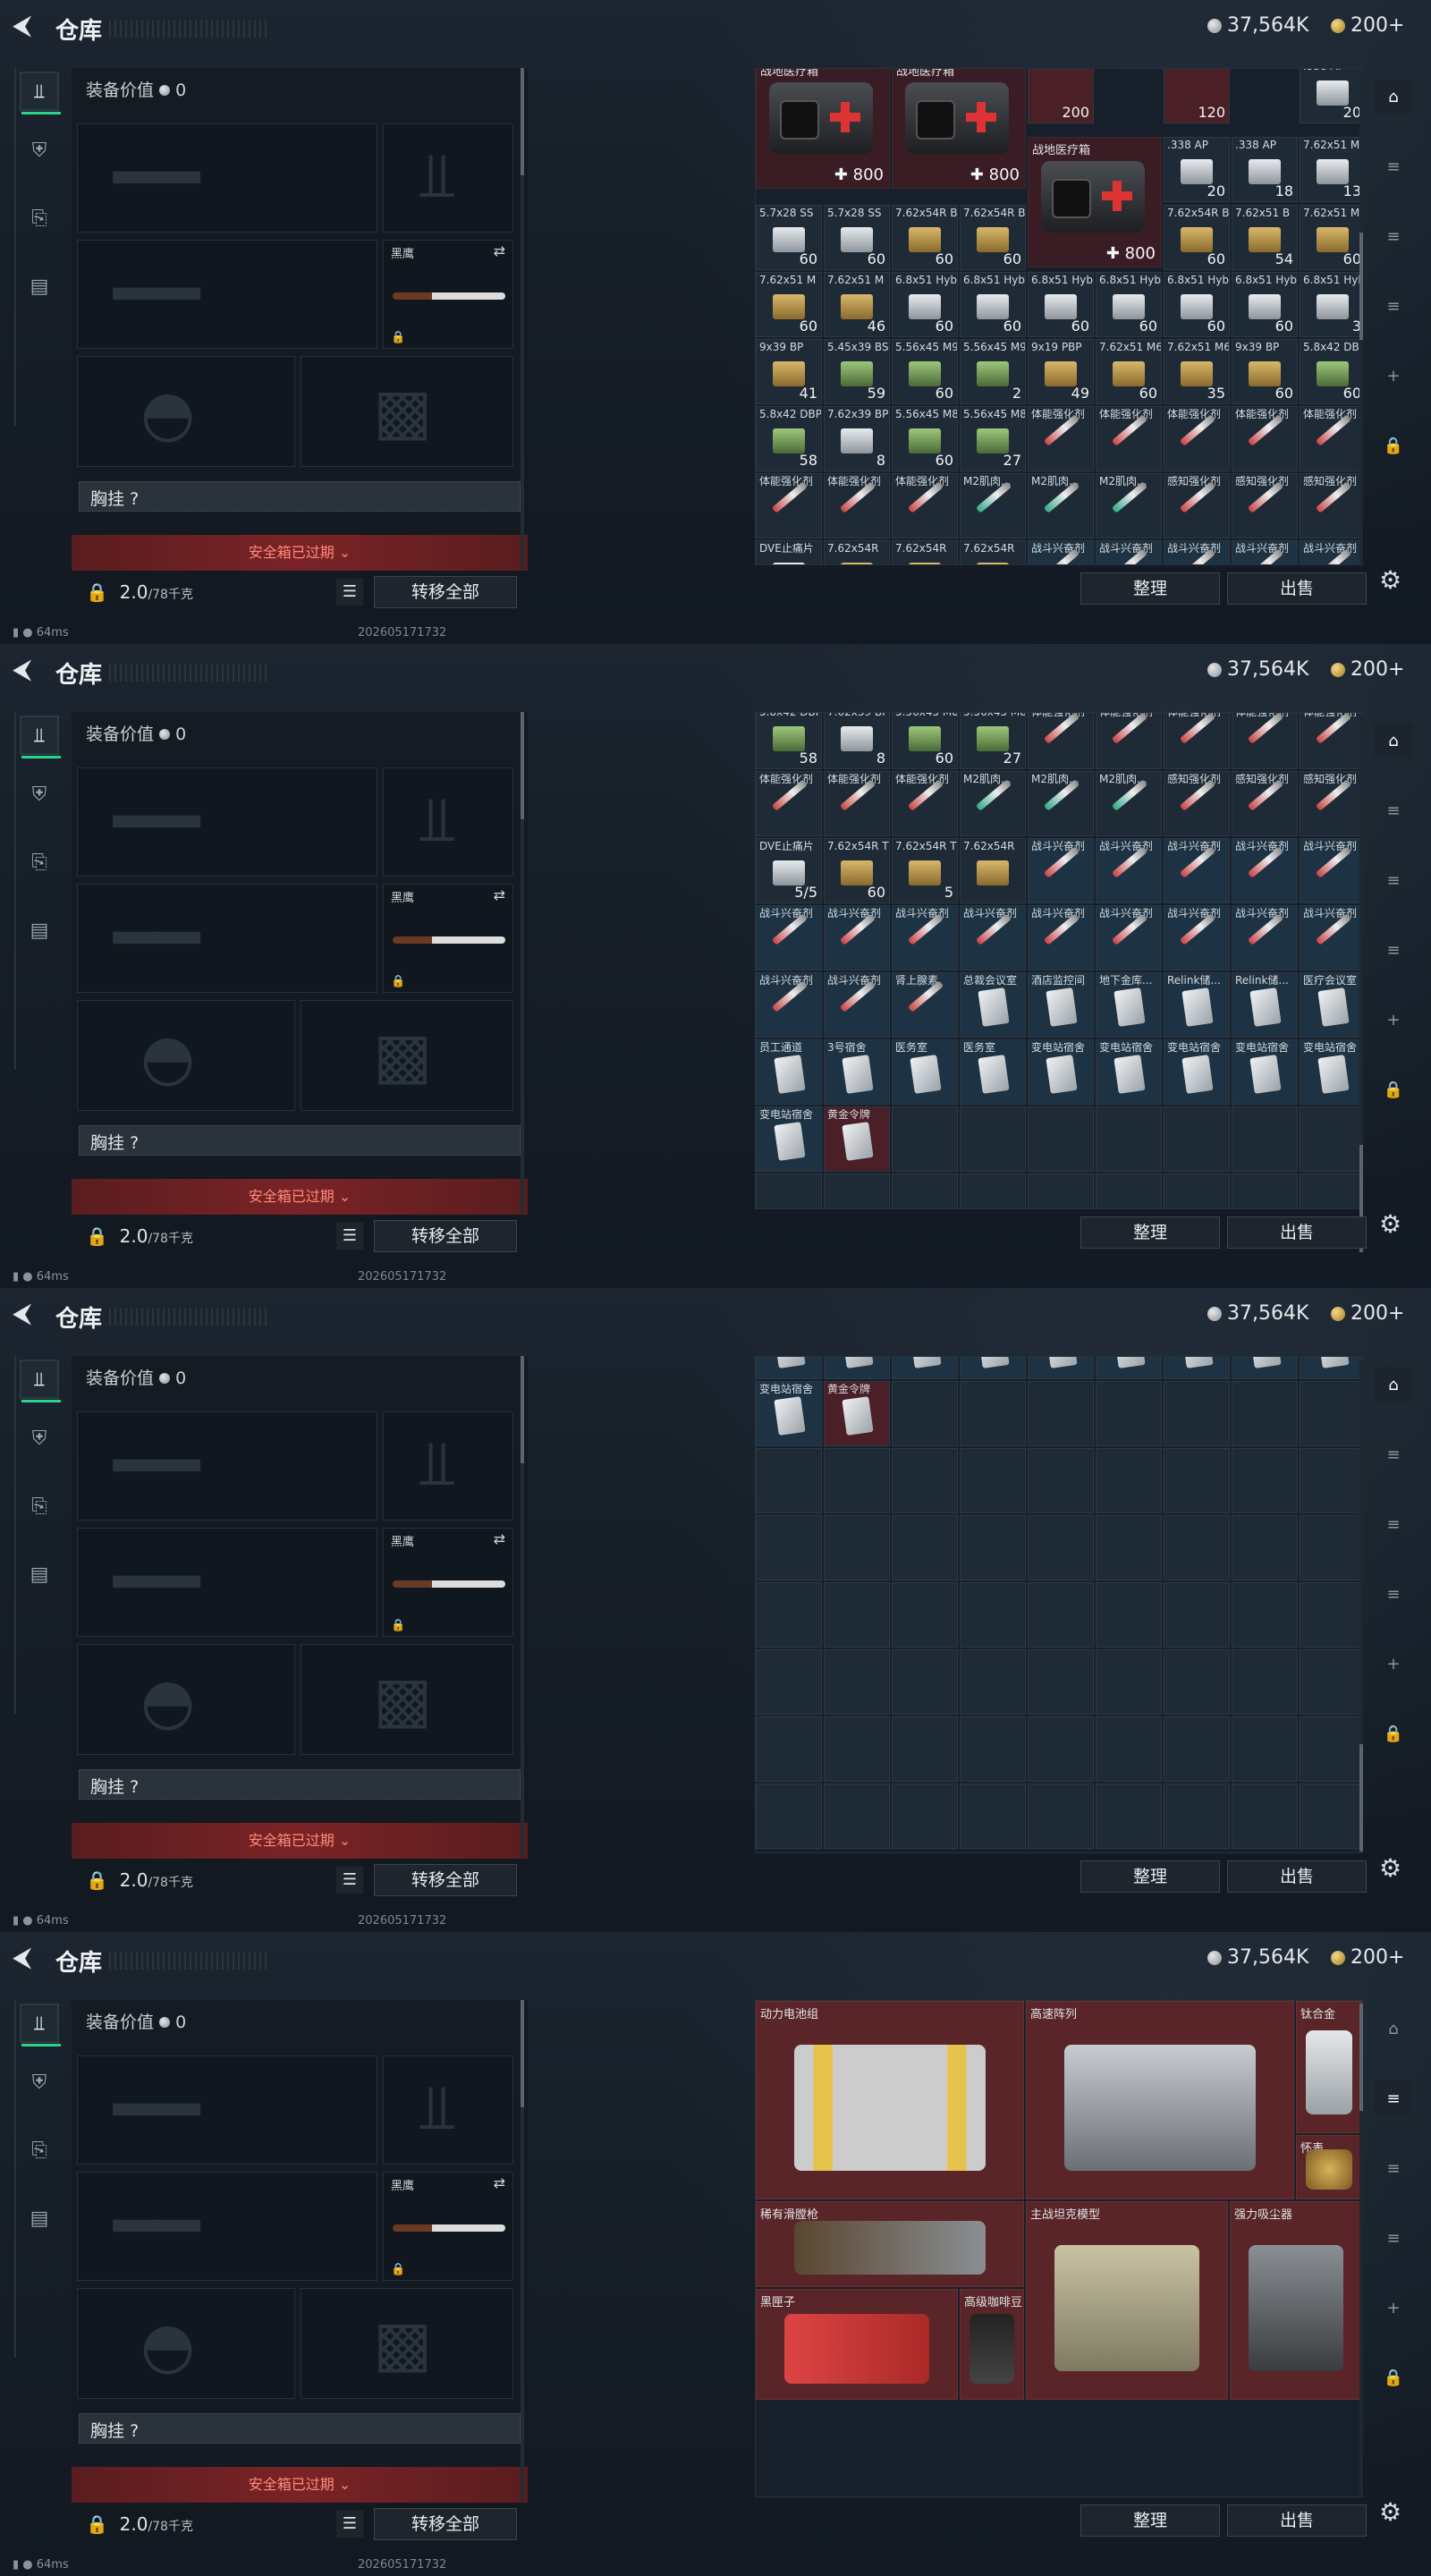  I want to click on stash-tab-3: ≡, so click(1394, 2168).